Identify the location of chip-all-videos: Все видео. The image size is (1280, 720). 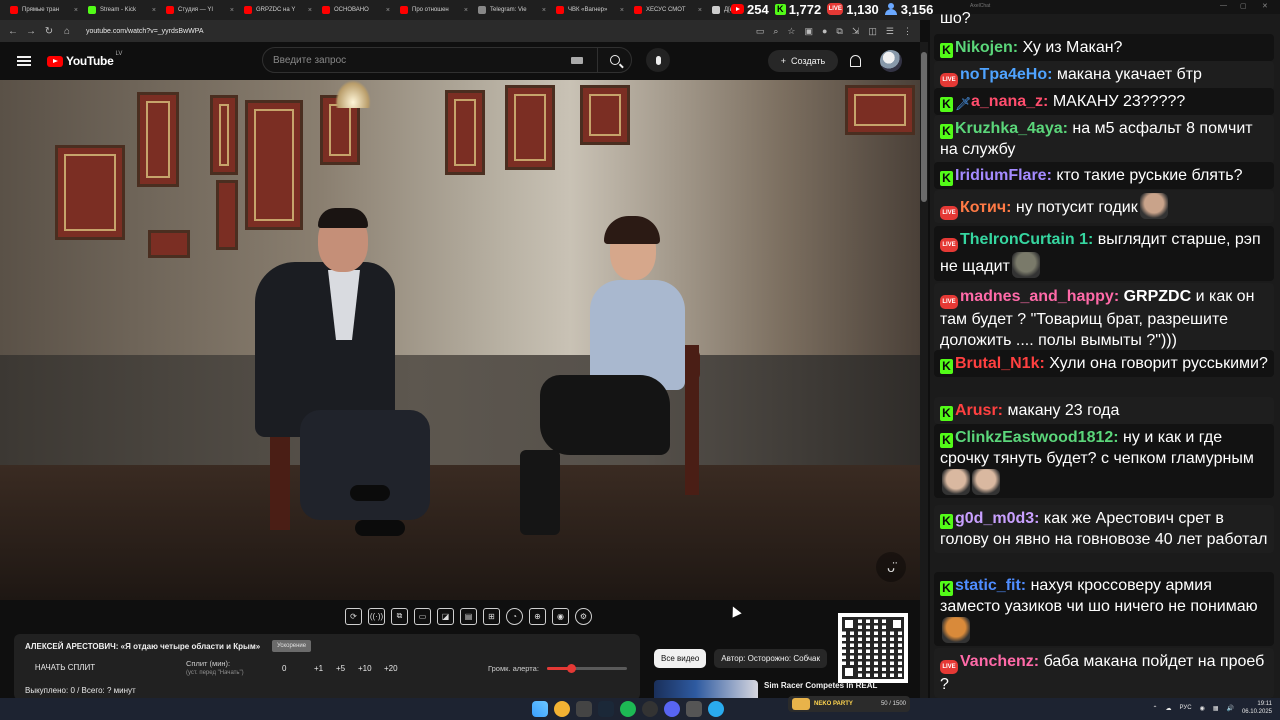
(680, 658).